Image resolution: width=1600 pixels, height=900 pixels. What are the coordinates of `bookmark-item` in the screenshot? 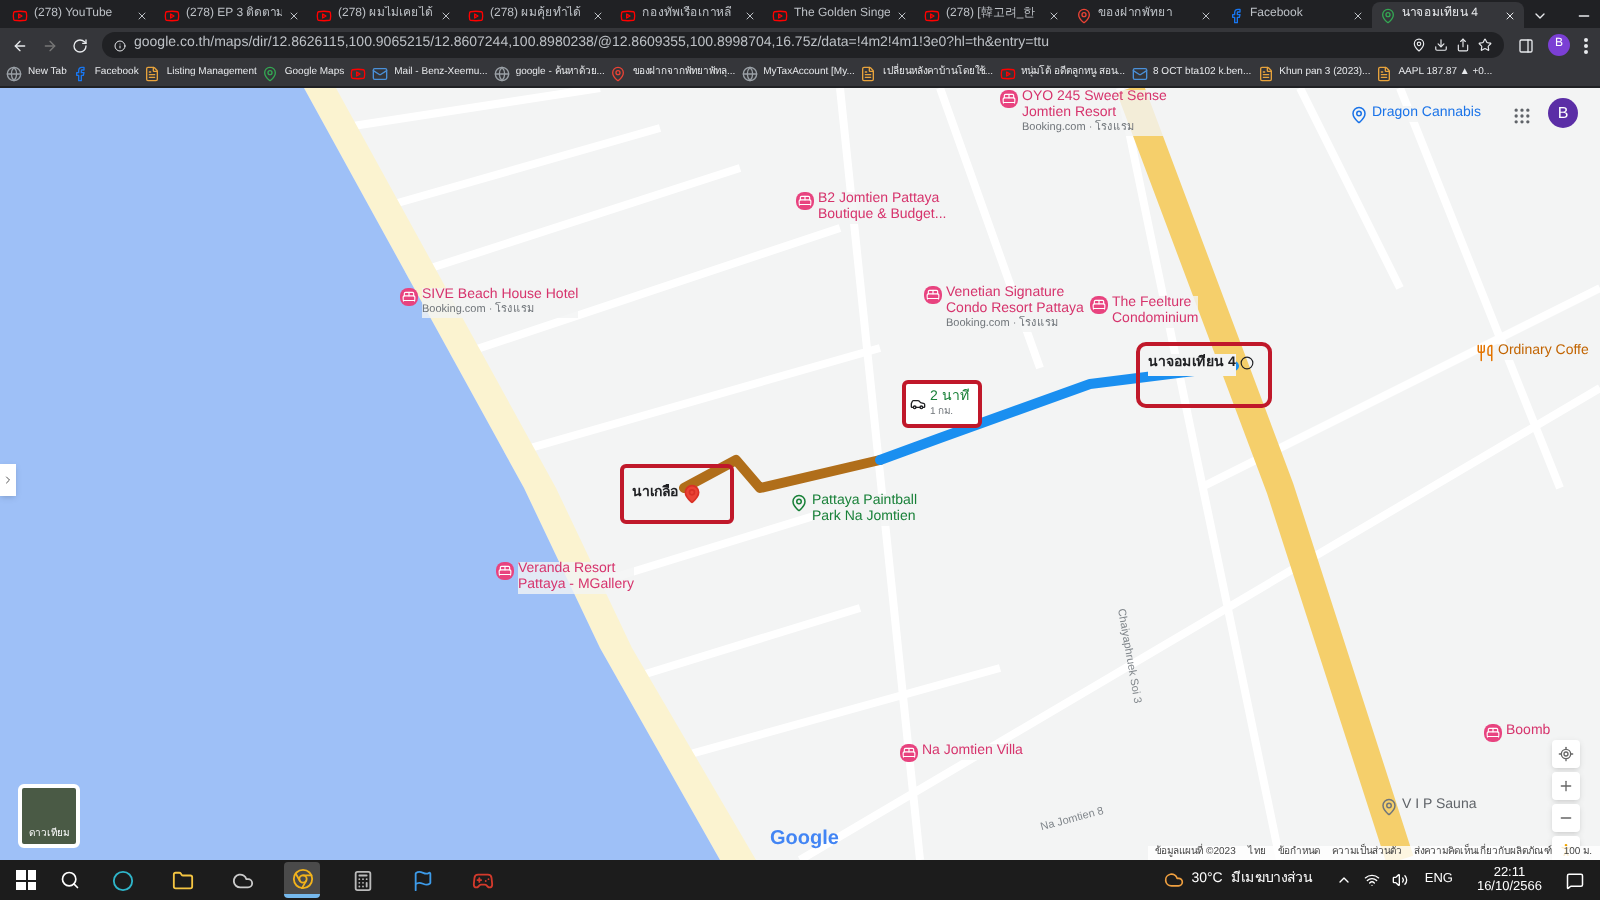 It's located at (358, 74).